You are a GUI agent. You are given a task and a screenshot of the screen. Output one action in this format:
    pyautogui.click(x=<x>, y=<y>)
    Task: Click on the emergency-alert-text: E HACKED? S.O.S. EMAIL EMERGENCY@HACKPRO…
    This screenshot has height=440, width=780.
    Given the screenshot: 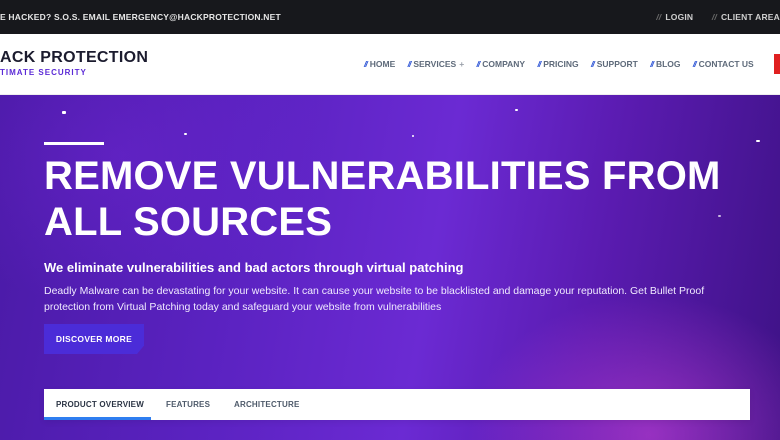 What is the action you would take?
    pyautogui.click(x=140, y=17)
    